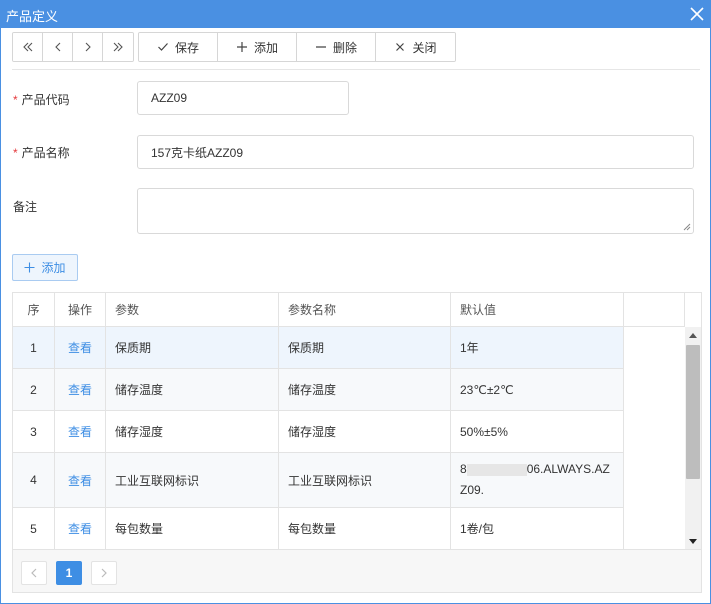  I want to click on save-button: 保存, so click(178, 47).